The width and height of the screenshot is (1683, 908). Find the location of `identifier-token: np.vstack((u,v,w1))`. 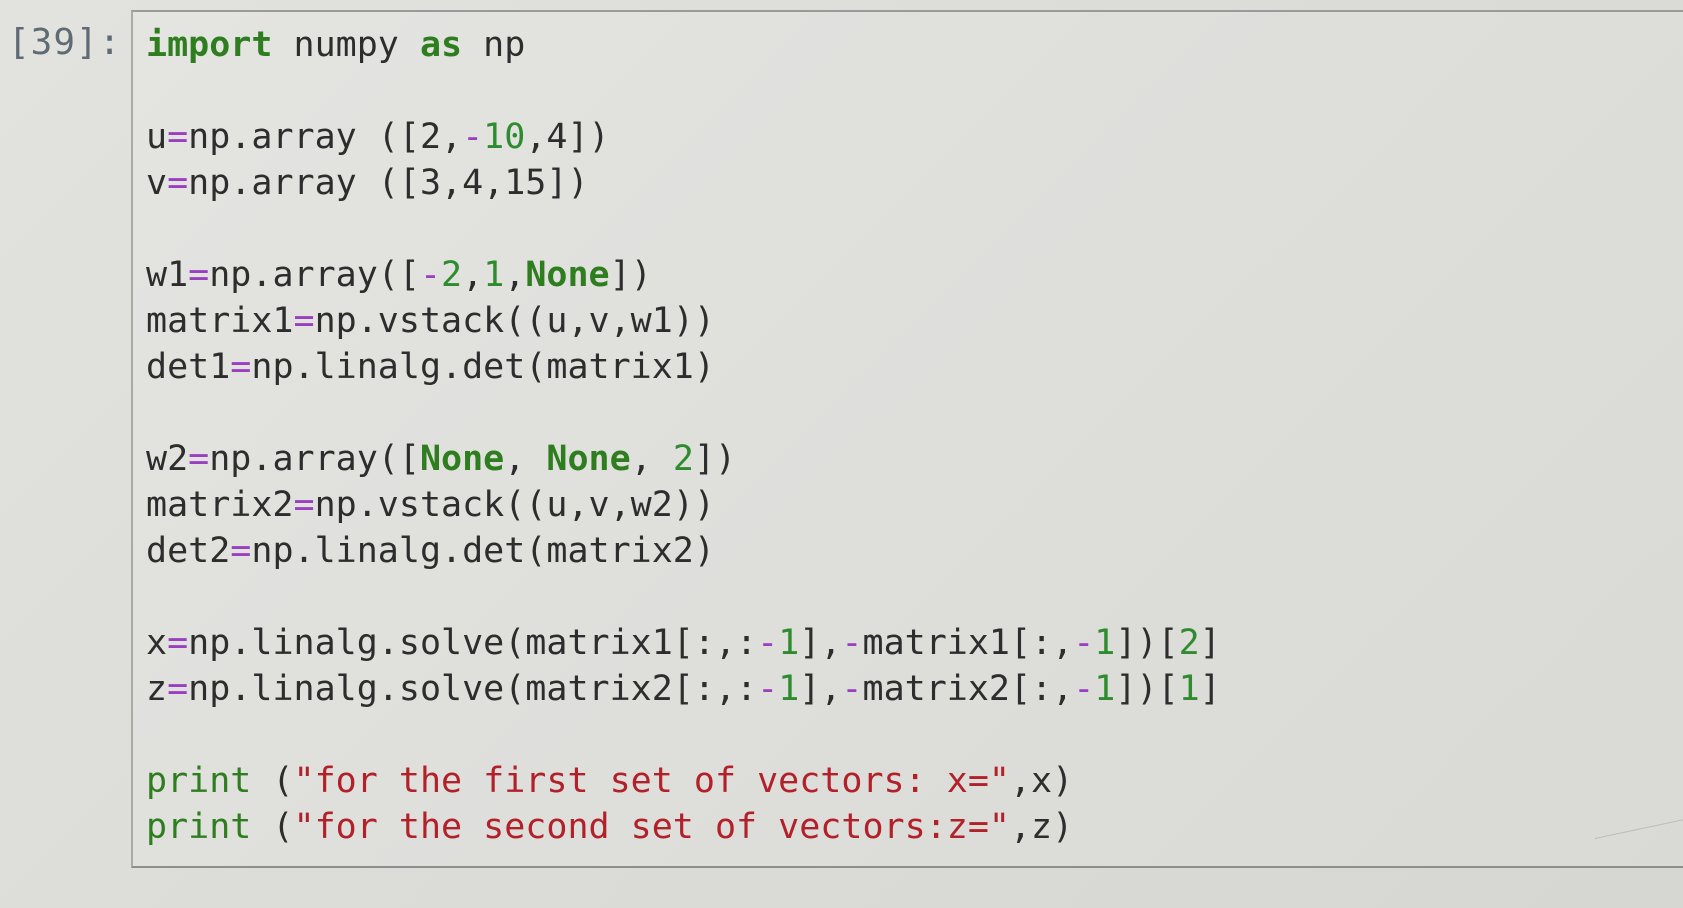

identifier-token: np.vstack((u,v,w1)) is located at coordinates (514, 321).